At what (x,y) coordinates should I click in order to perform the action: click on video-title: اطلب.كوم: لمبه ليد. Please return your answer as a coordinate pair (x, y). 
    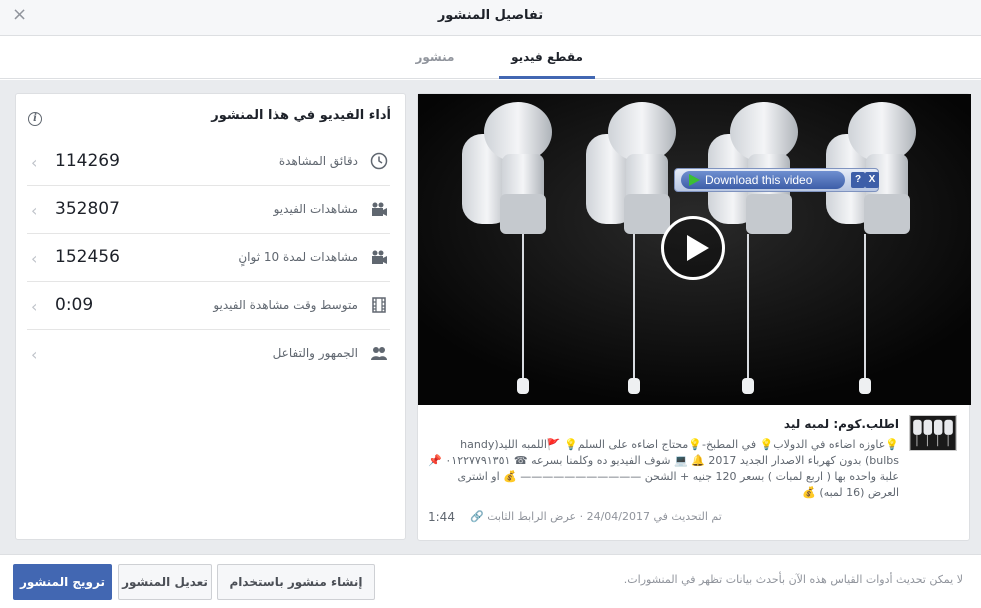
    Looking at the image, I should click on (841, 424).